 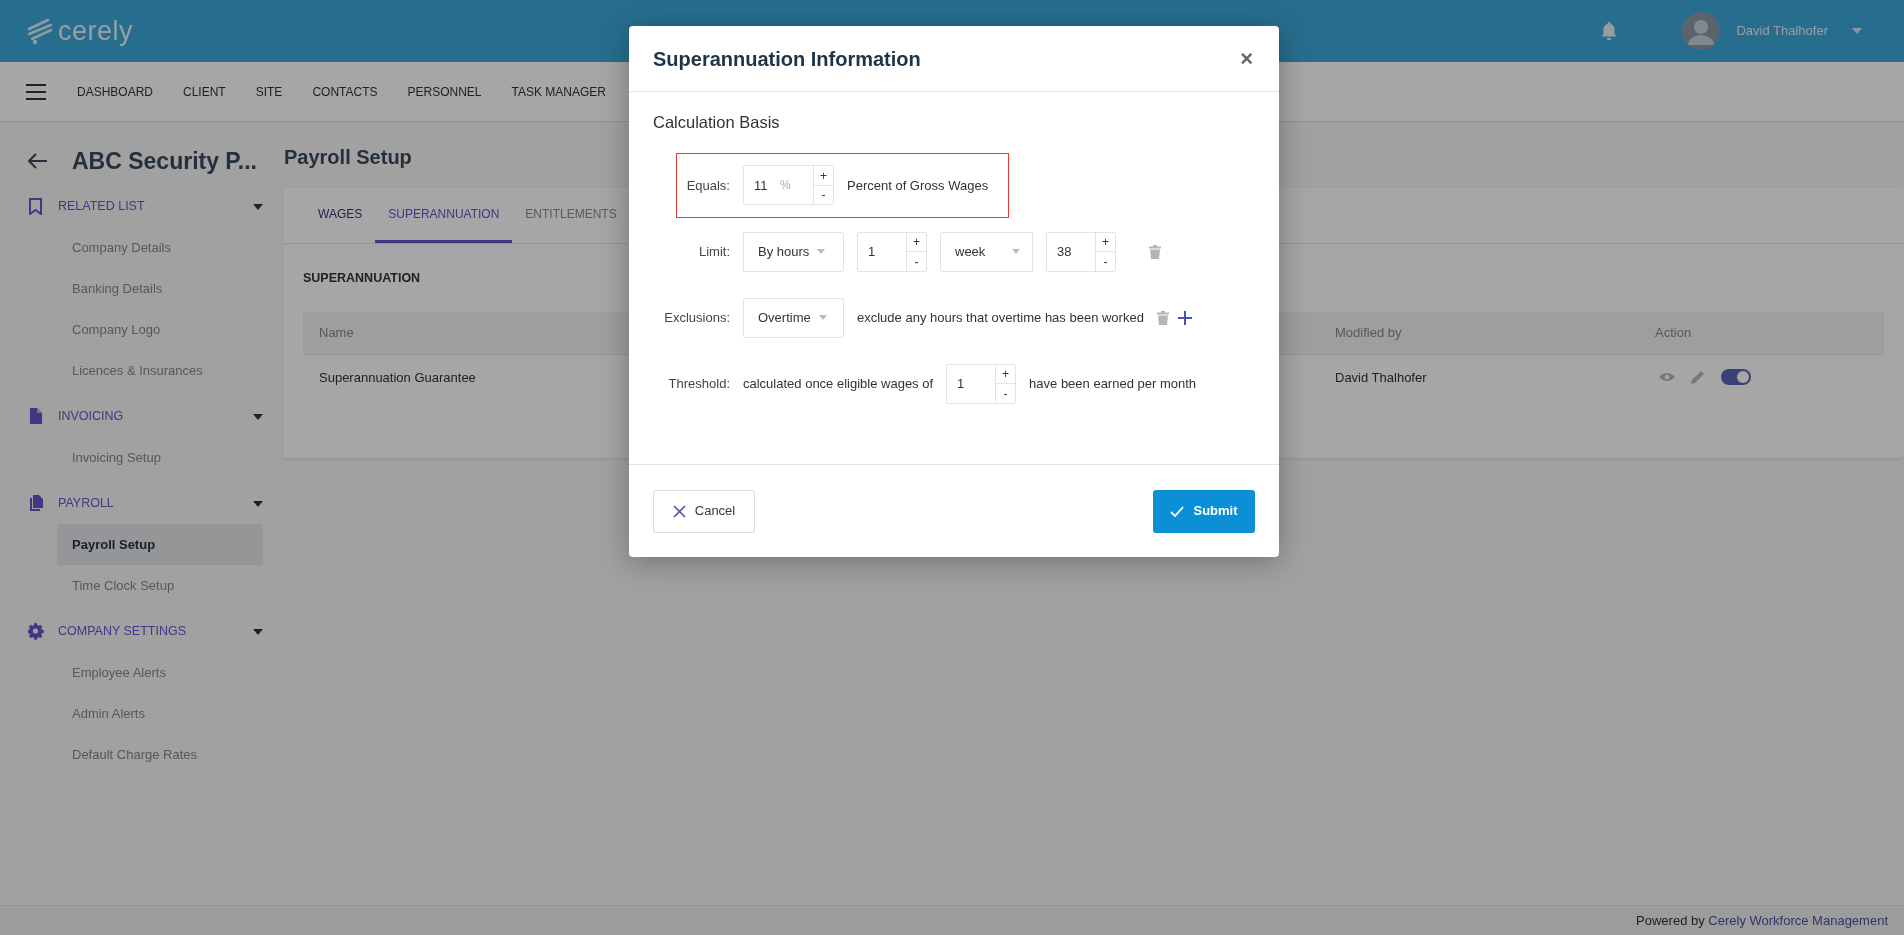 What do you see at coordinates (160, 544) in the screenshot?
I see `sidebar-item: Payroll Setup` at bounding box center [160, 544].